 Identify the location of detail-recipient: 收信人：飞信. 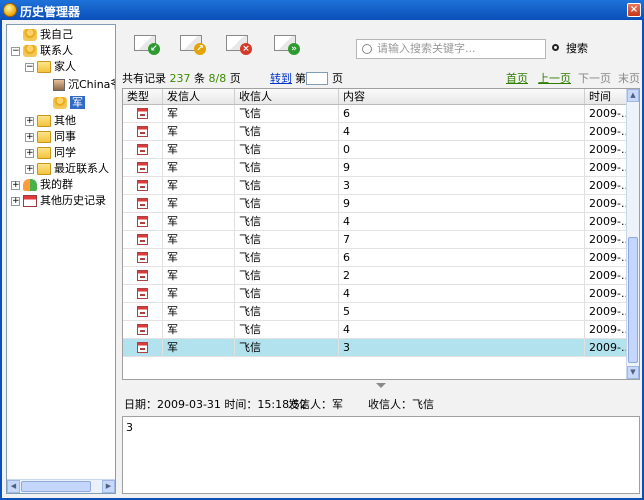
(401, 404).